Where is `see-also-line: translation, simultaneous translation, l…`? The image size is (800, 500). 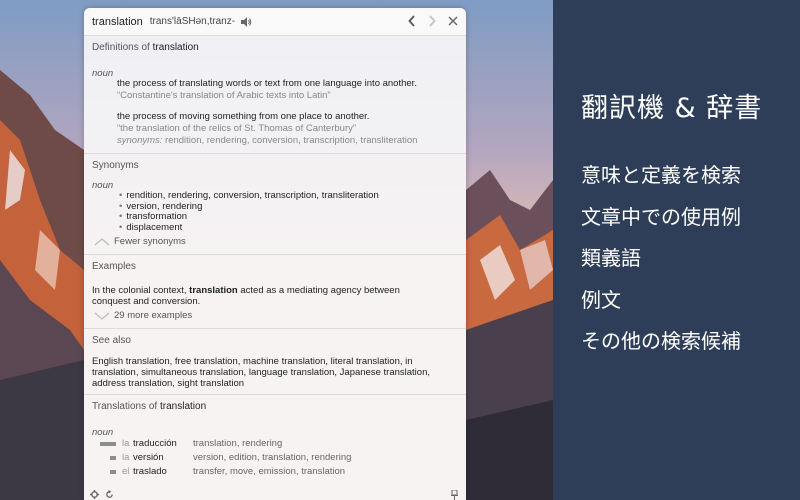
see-also-line: translation, simultaneous translation, l… is located at coordinates (261, 372).